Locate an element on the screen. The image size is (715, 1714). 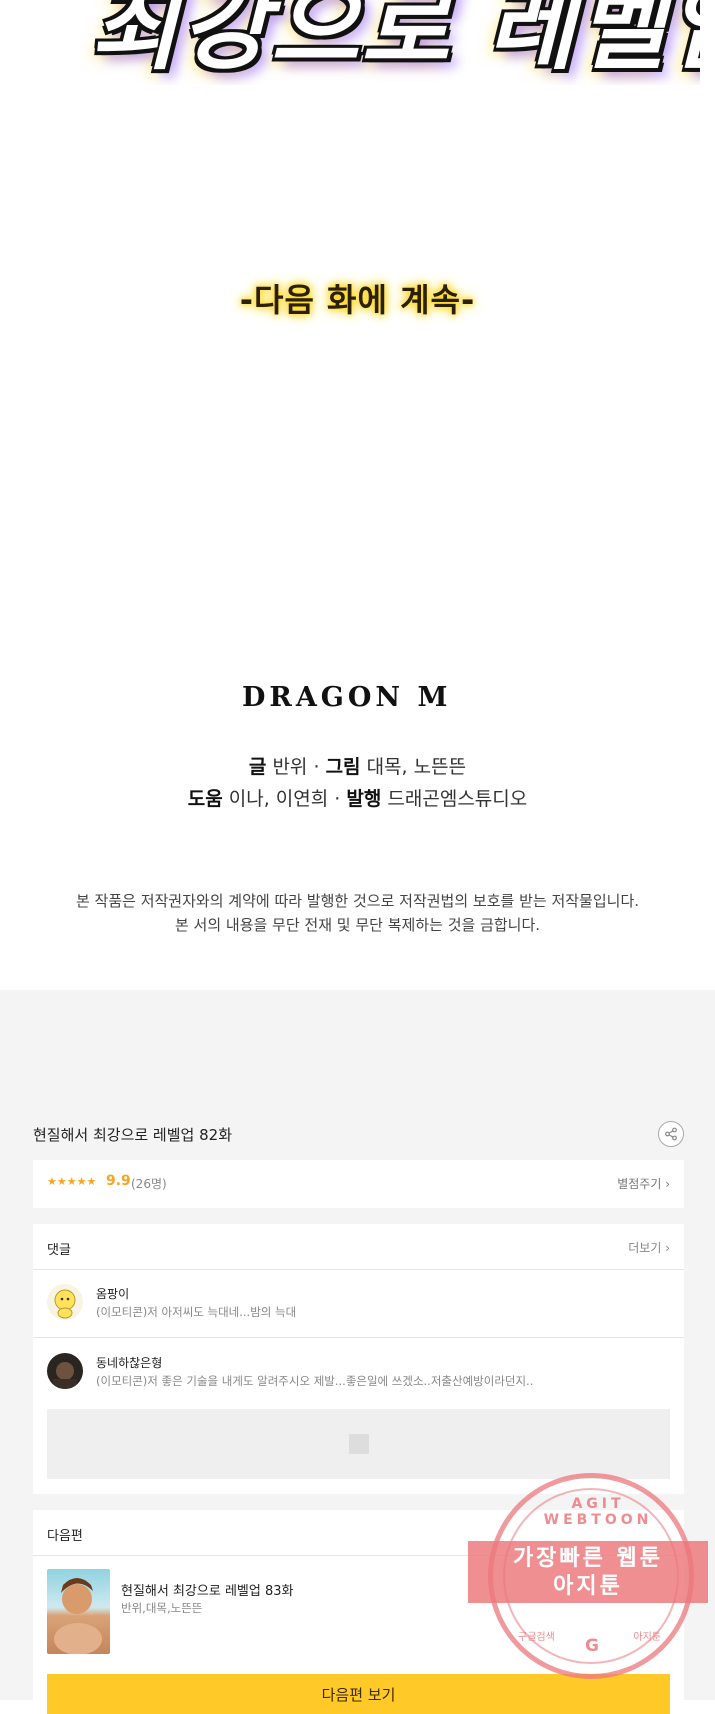
image-placeholder-icon is located at coordinates (359, 1444).